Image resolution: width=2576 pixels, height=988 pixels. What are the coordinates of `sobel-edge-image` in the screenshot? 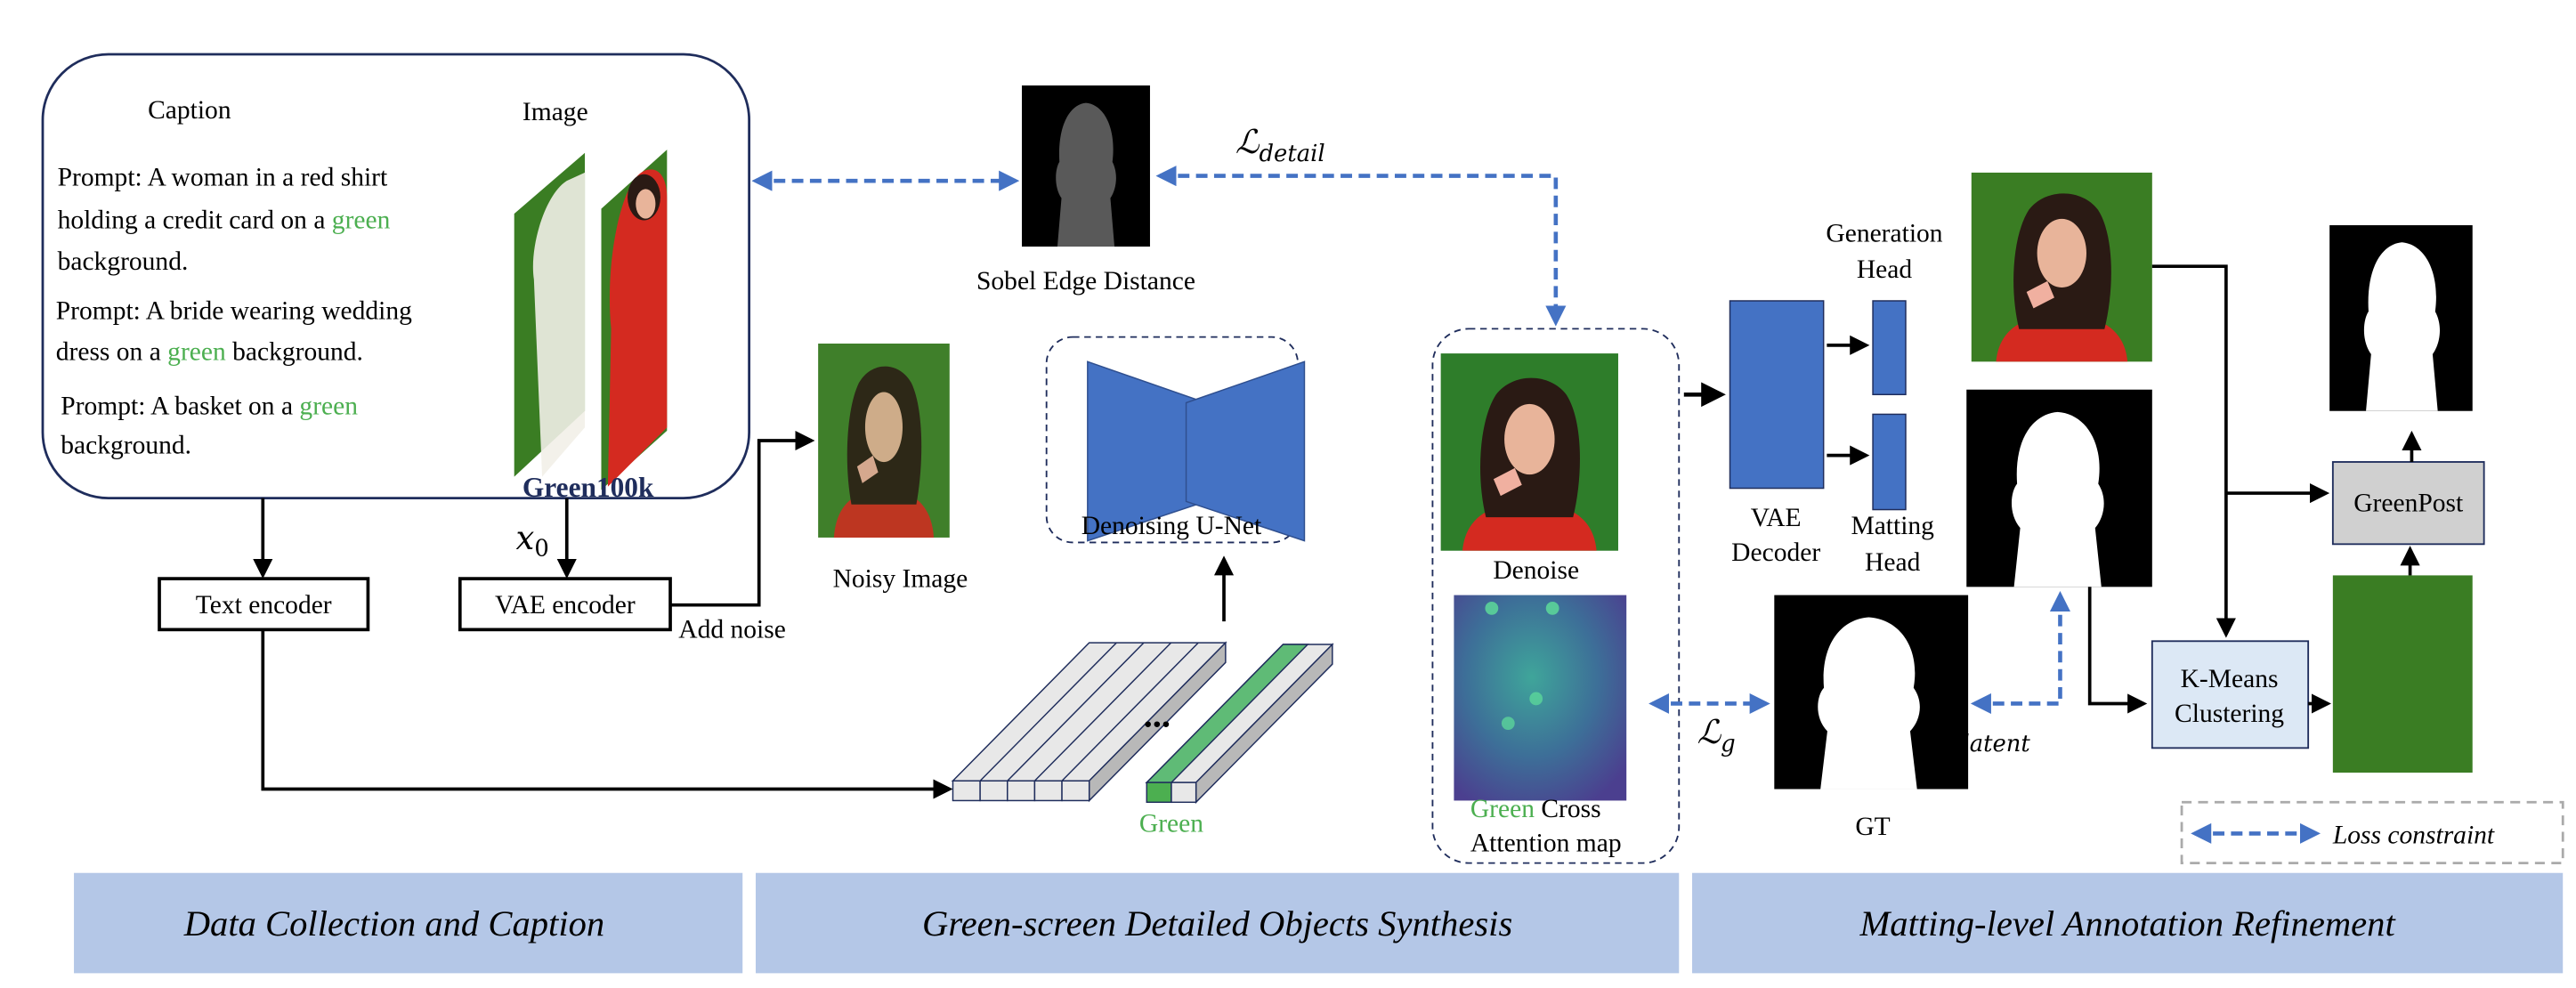 It's located at (1086, 166).